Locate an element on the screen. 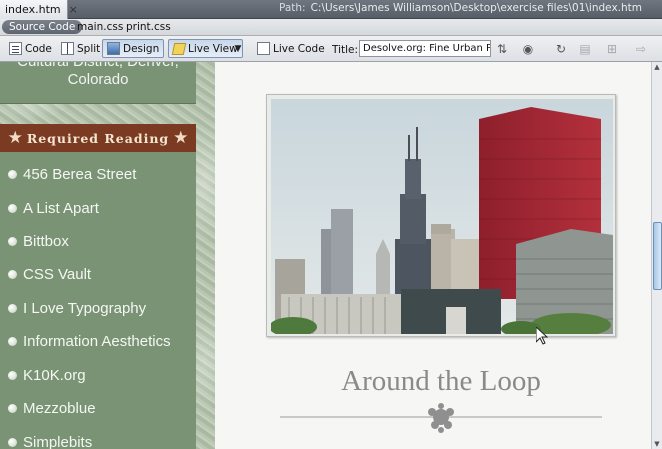 The width and height of the screenshot is (662, 449). path-label: Path: is located at coordinates (292, 8).